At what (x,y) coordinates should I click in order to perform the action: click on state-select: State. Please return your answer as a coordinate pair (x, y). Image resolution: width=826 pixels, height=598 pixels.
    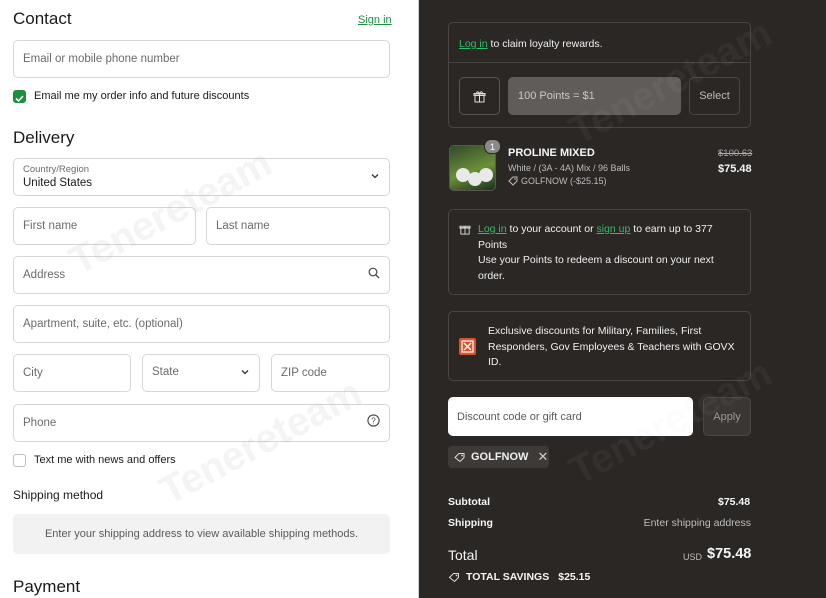
    Looking at the image, I should click on (201, 373).